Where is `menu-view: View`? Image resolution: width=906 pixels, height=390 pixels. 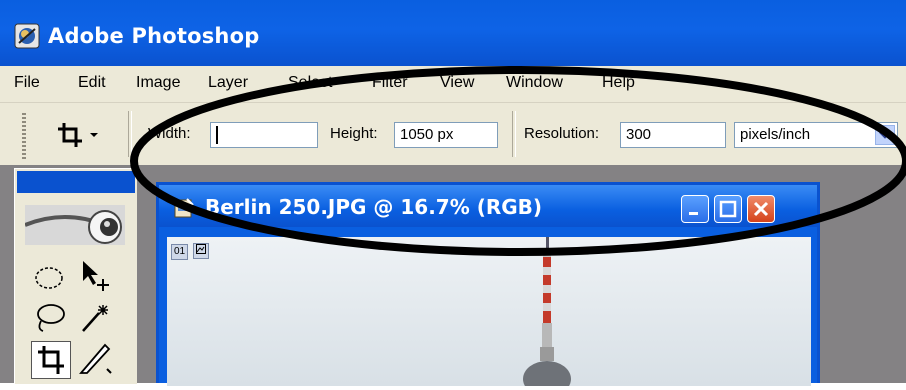
menu-view: View is located at coordinates (457, 83).